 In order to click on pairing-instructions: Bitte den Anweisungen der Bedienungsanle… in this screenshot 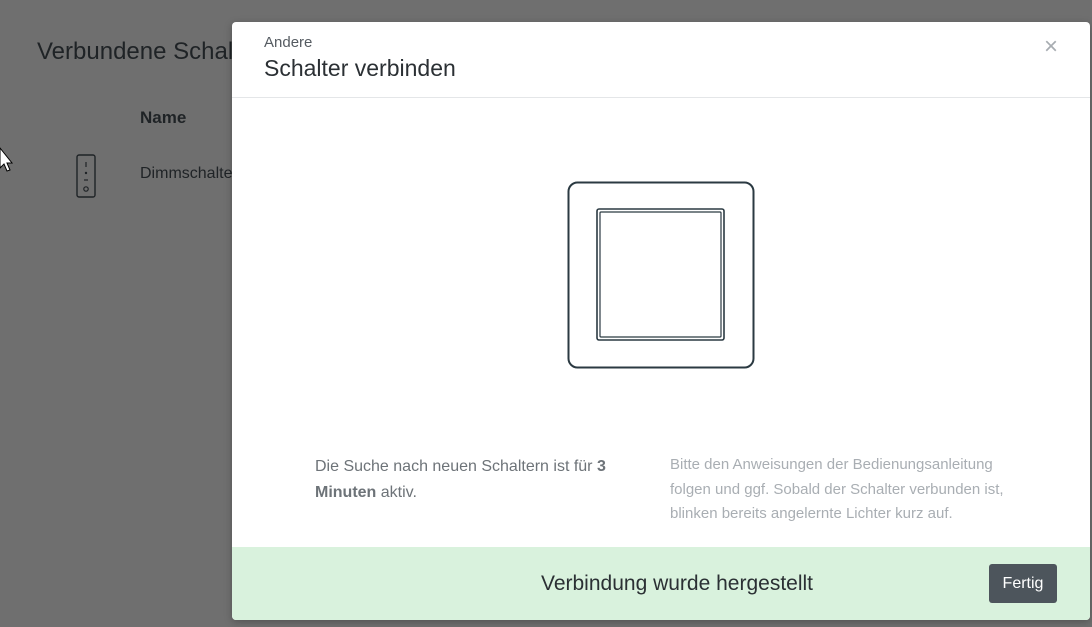, I will do `click(837, 489)`.